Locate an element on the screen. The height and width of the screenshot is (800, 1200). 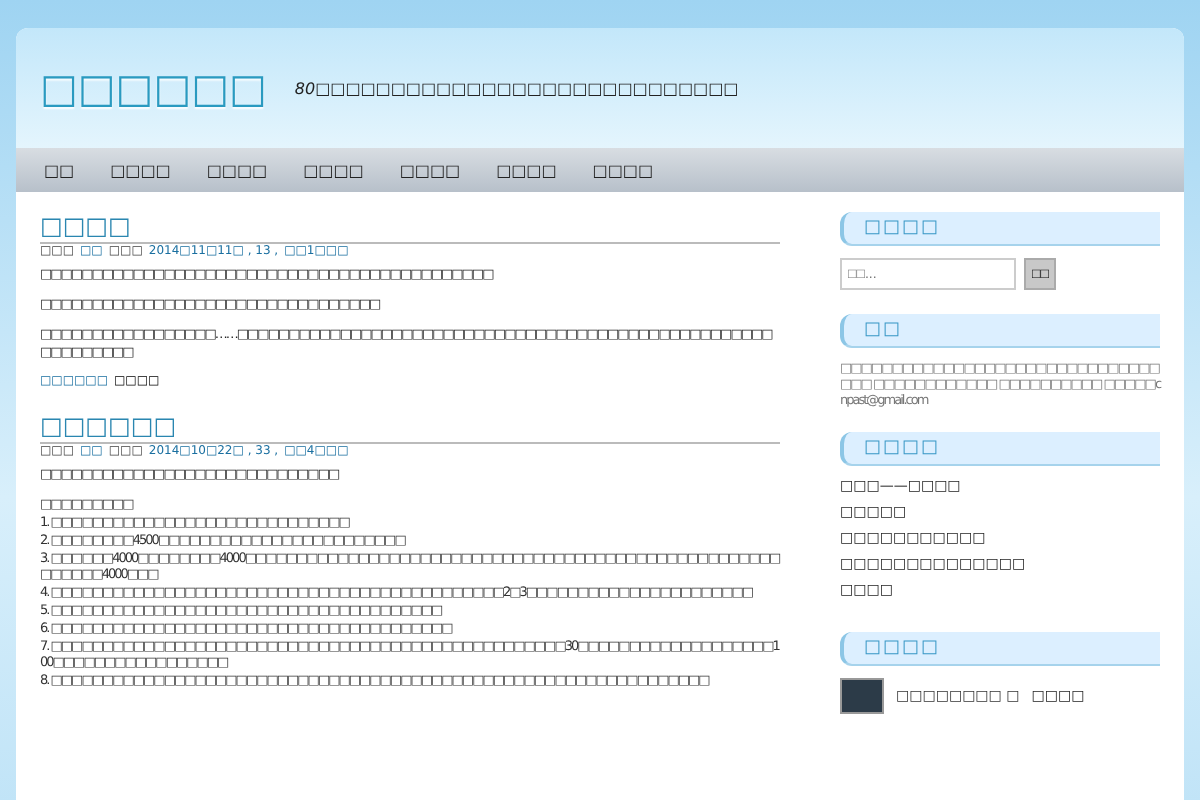
post-title: □□□□□□ is located at coordinates (410, 428).